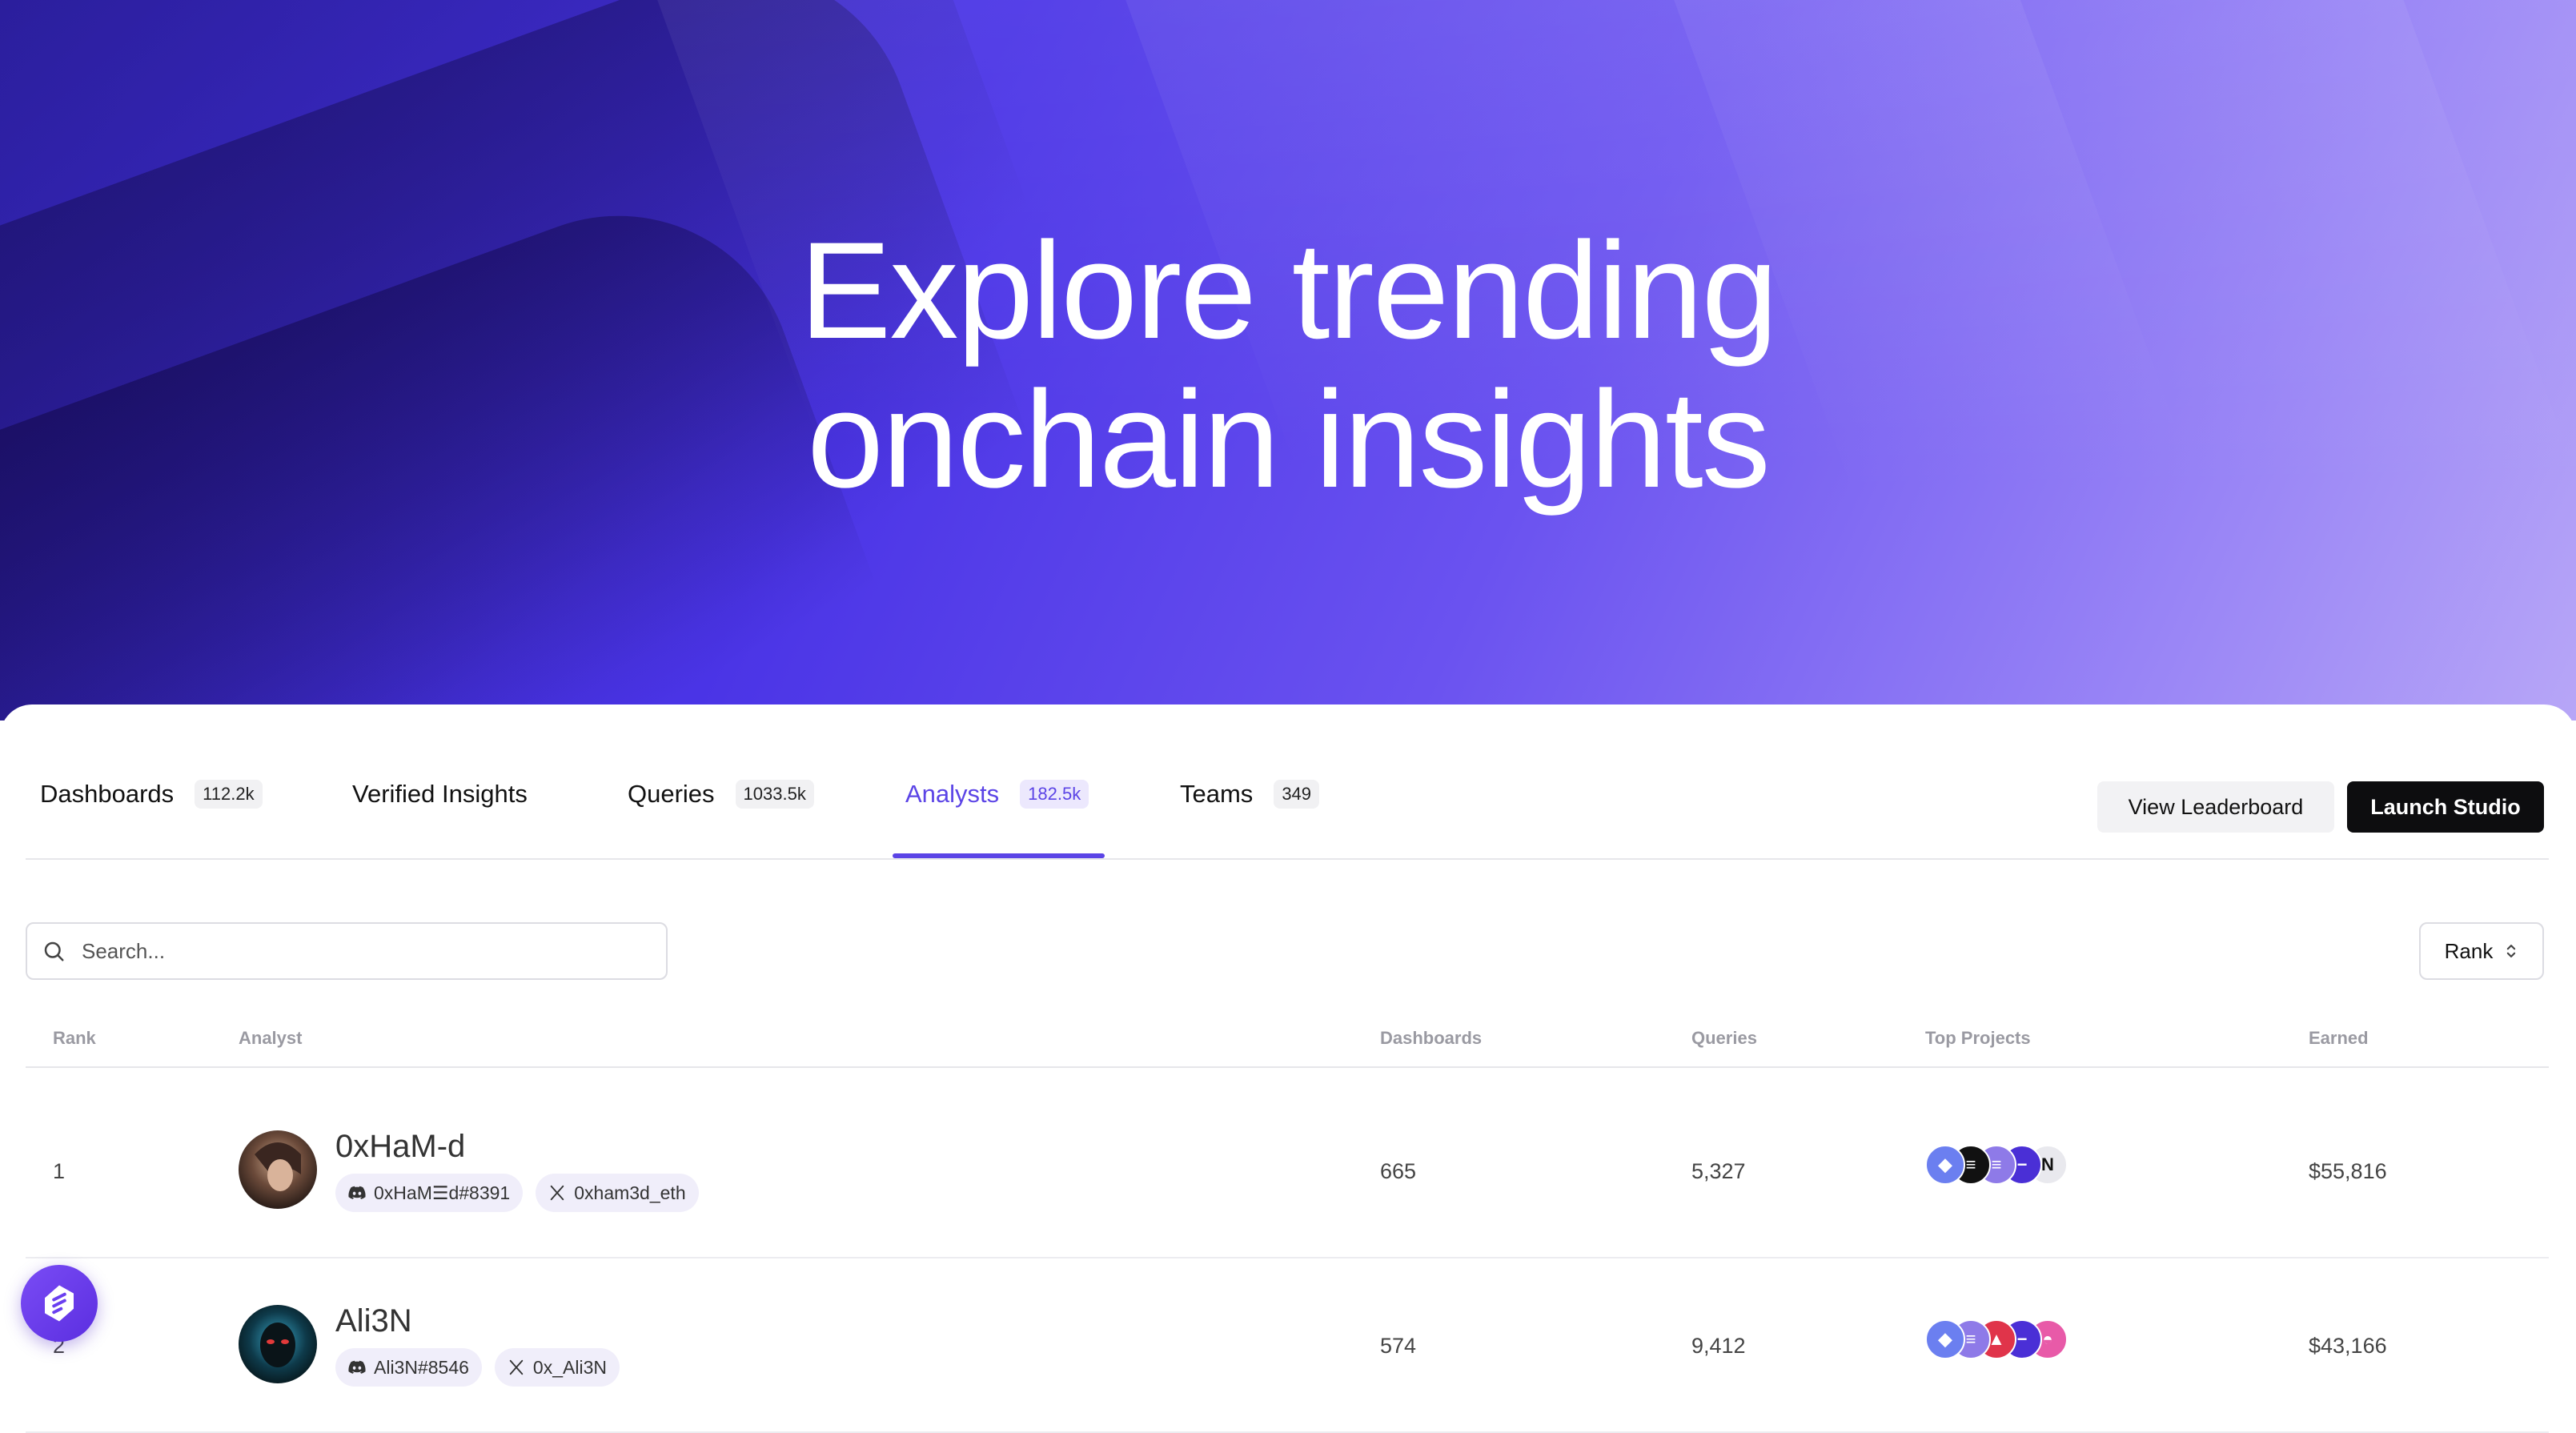  I want to click on tab-queries: Queries 1033.5k, so click(721, 794).